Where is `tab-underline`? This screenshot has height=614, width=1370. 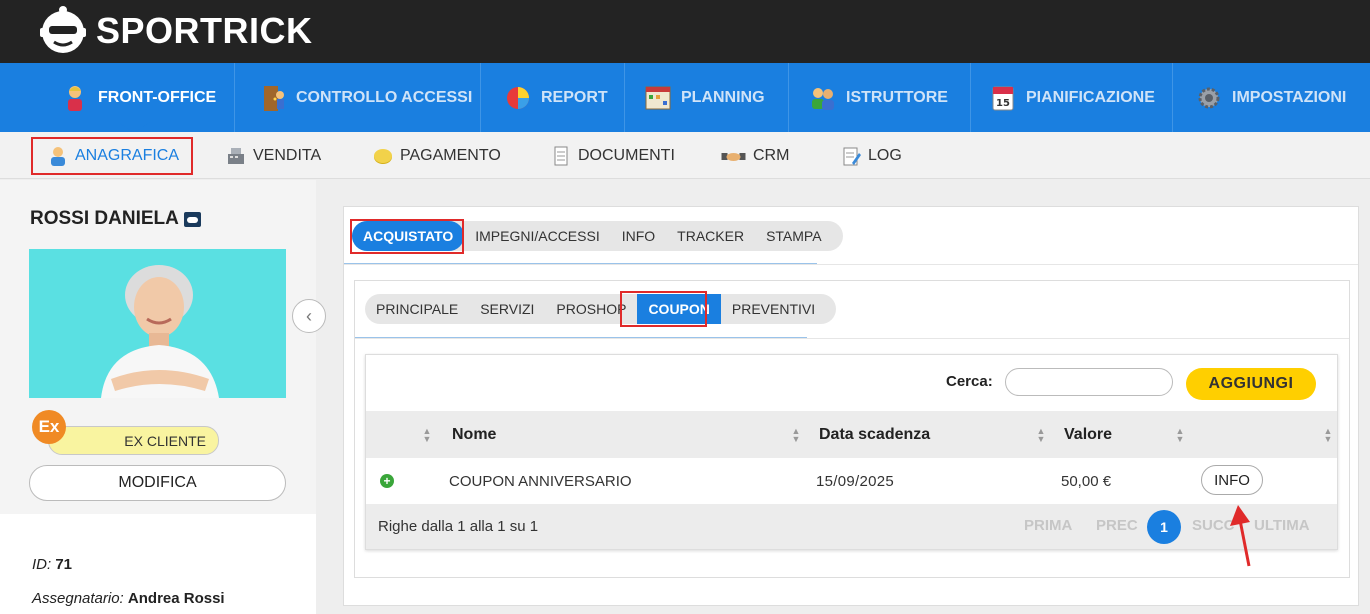
tab-underline is located at coordinates (580, 263).